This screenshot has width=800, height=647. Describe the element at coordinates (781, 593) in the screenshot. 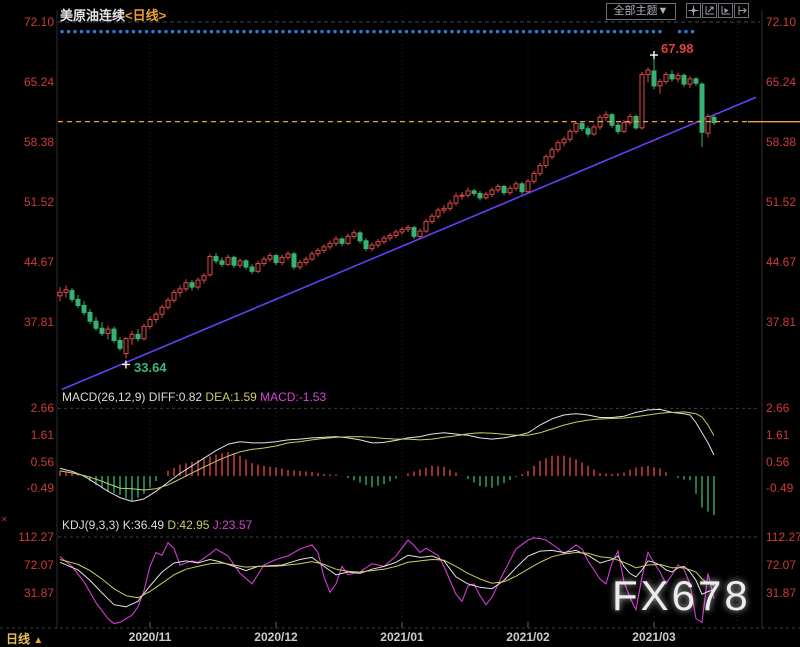

I see `kdj-axis-label-right: 31.87` at that location.